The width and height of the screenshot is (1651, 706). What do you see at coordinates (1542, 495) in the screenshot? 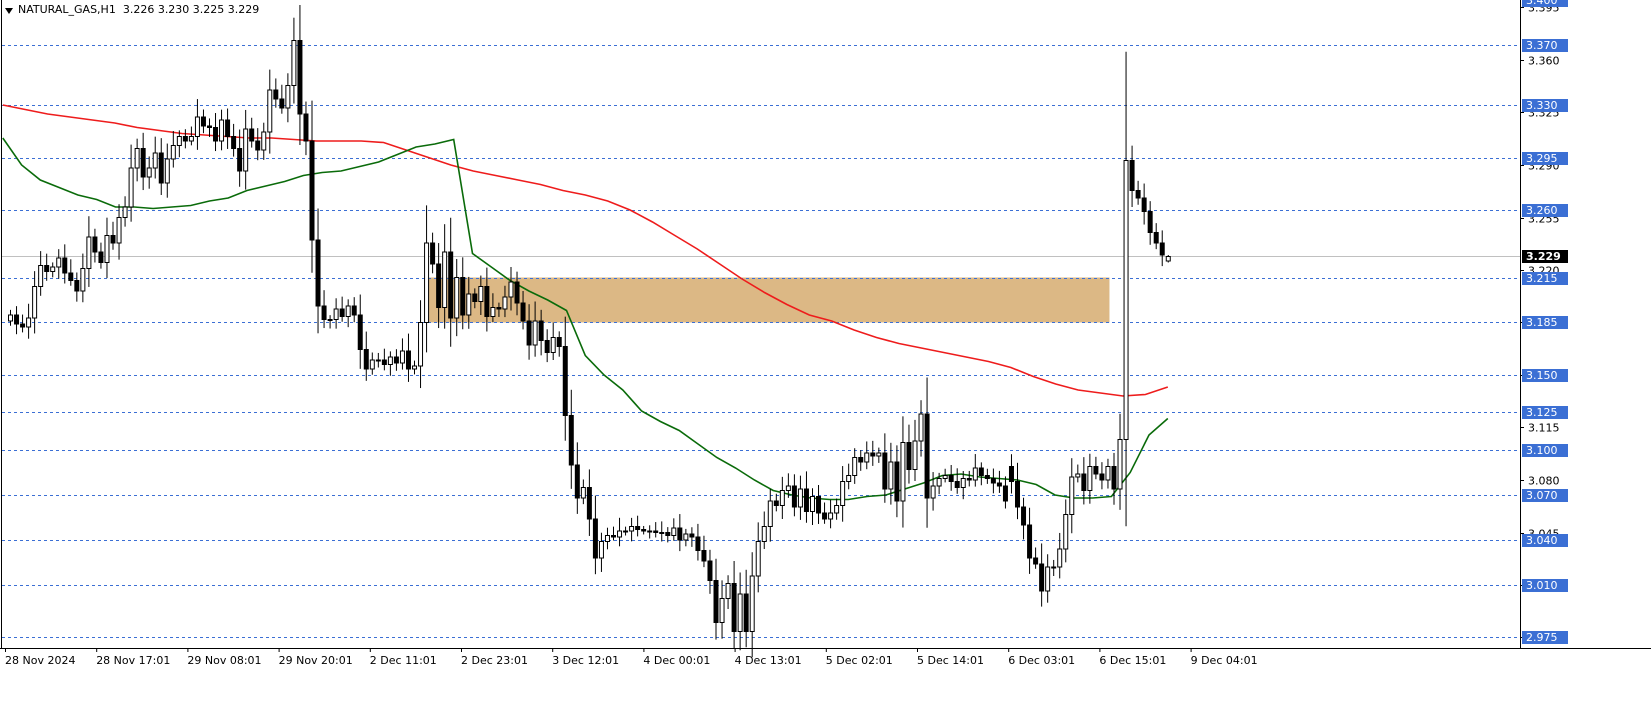
I see `level-price-tag: 3.070` at bounding box center [1542, 495].